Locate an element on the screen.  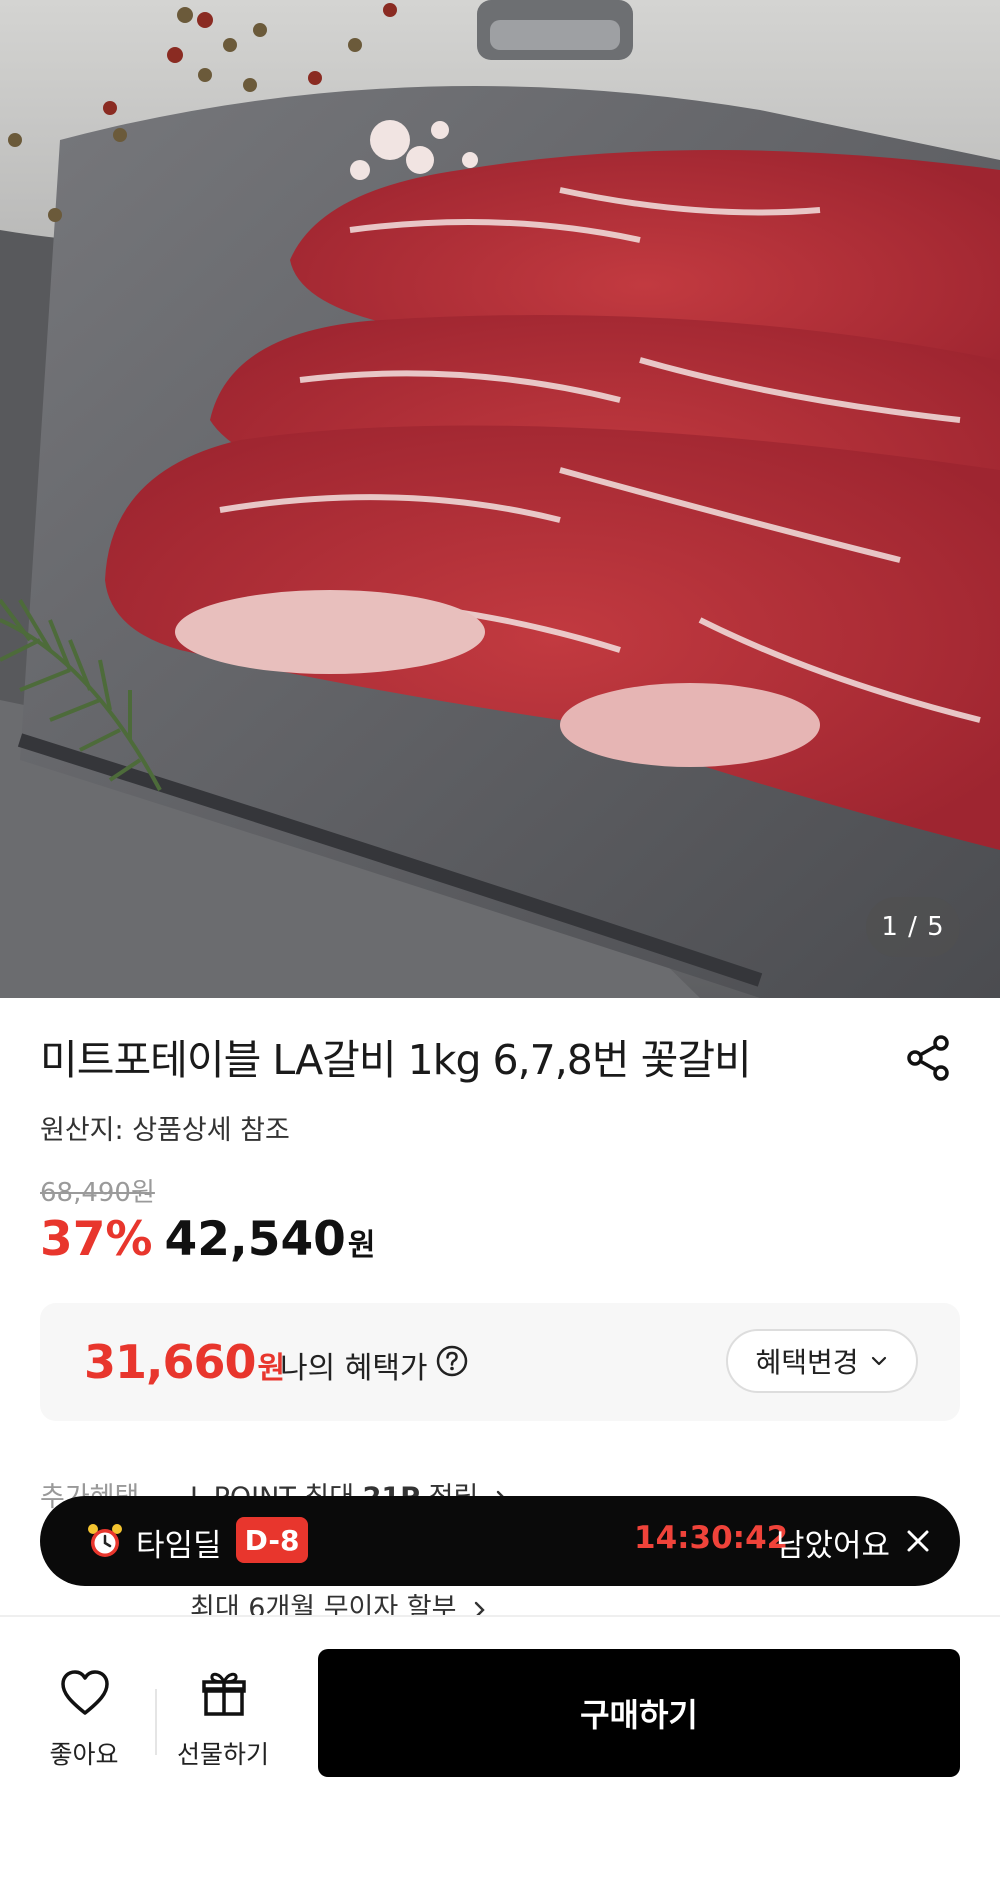
product-title: 미트포테이블 LA갈비 1kg 6,7,8번 꽃갈비 is located at coordinates (396, 1060).